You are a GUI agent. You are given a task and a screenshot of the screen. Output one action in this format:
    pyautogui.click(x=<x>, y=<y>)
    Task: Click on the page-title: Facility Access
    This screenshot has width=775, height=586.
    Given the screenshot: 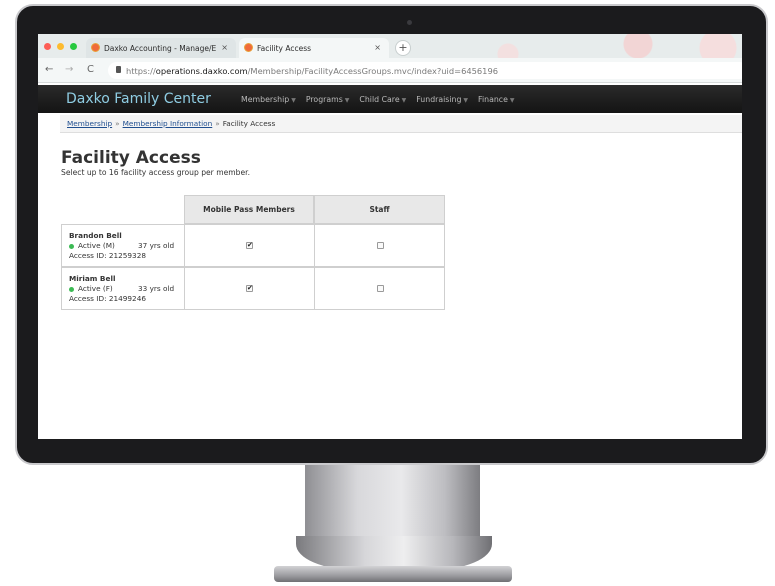 What is the action you would take?
    pyautogui.click(x=131, y=158)
    